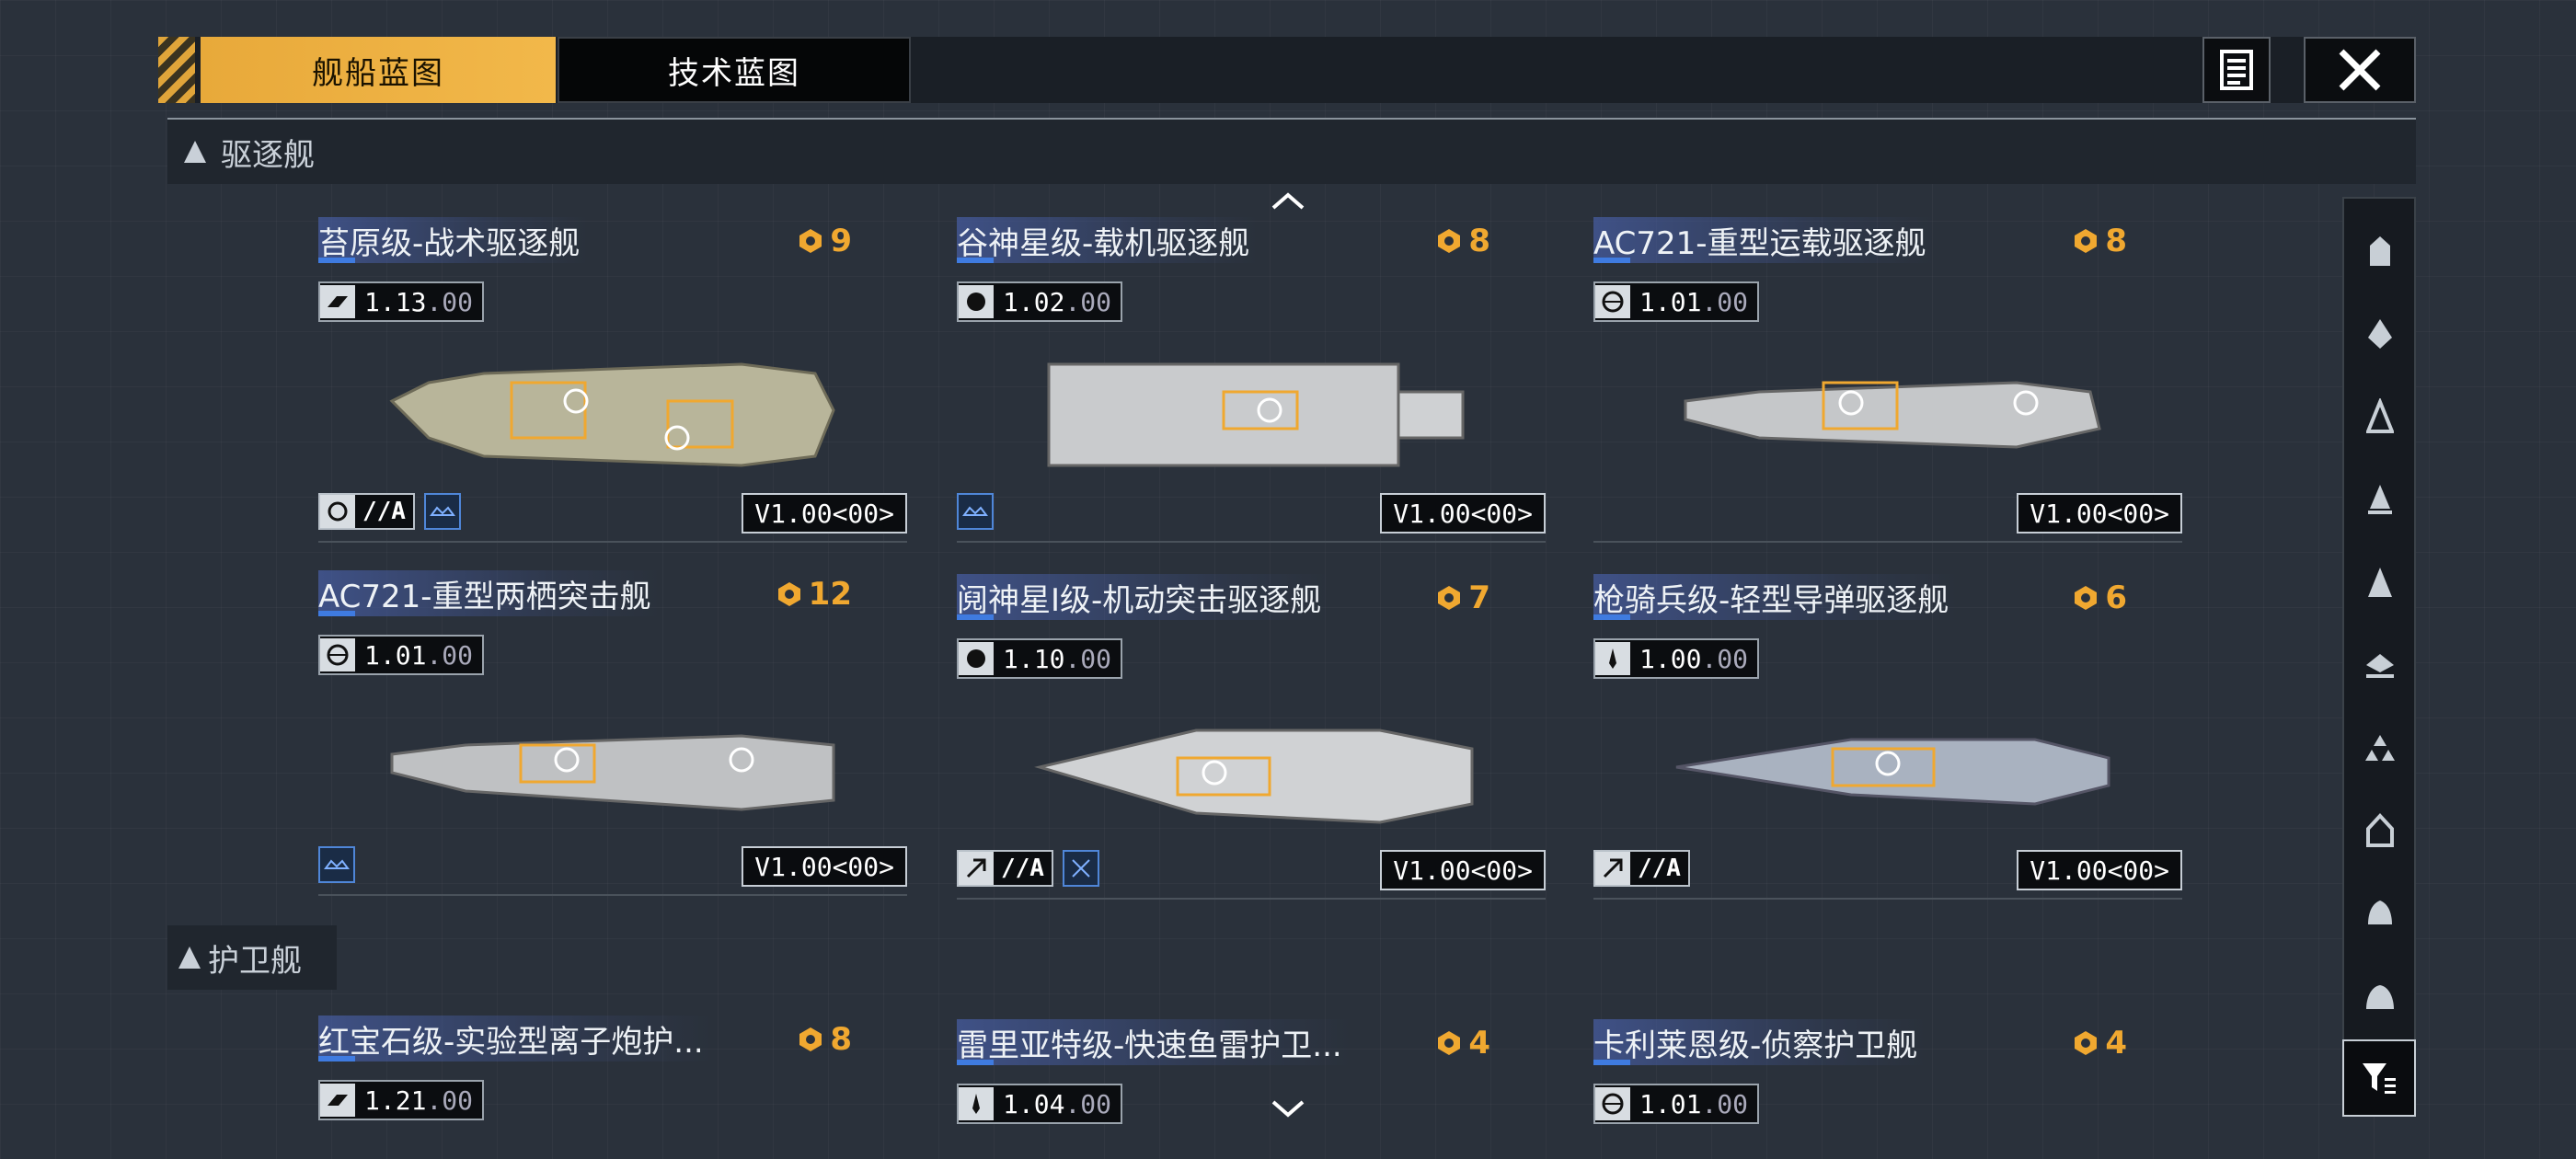 The width and height of the screenshot is (2576, 1159). Describe the element at coordinates (1612, 301) in the screenshot. I see `globe-icon` at that location.